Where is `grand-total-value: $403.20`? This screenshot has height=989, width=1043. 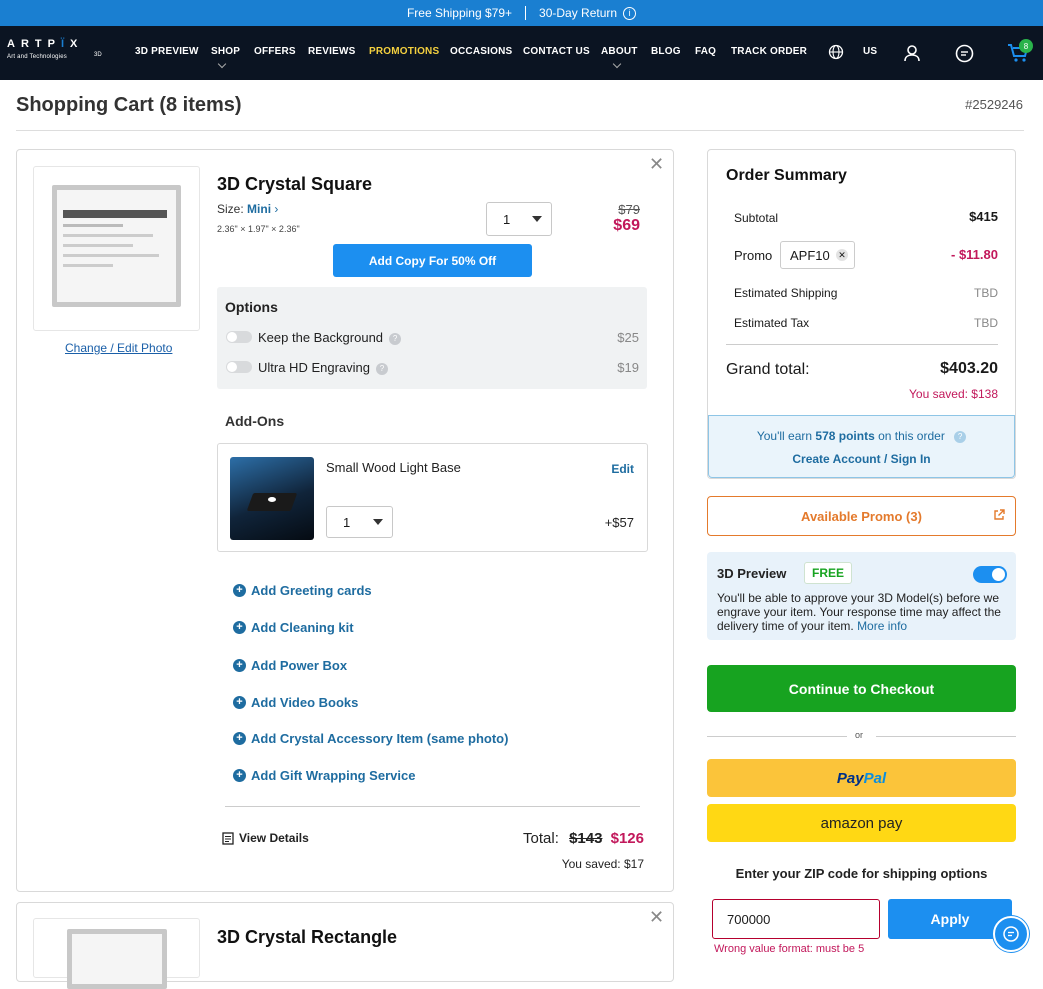 grand-total-value: $403.20 is located at coordinates (969, 368).